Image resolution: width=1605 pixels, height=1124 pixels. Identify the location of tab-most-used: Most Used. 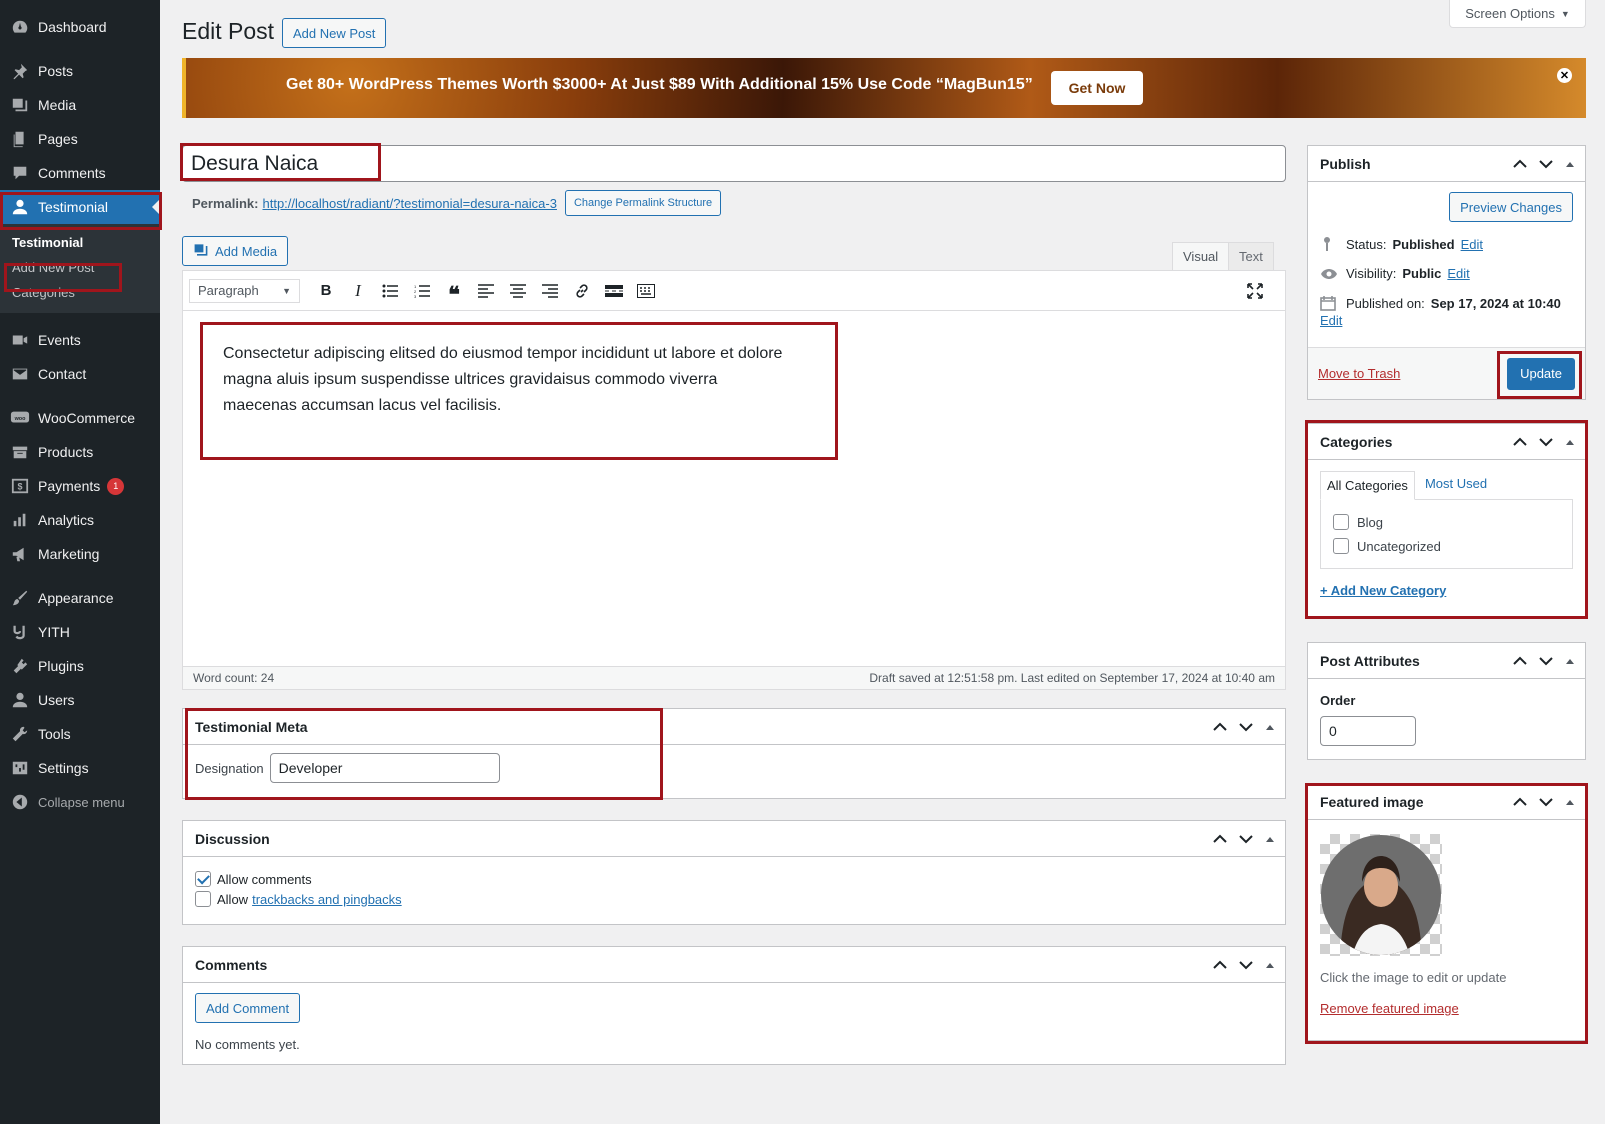
(1454, 484).